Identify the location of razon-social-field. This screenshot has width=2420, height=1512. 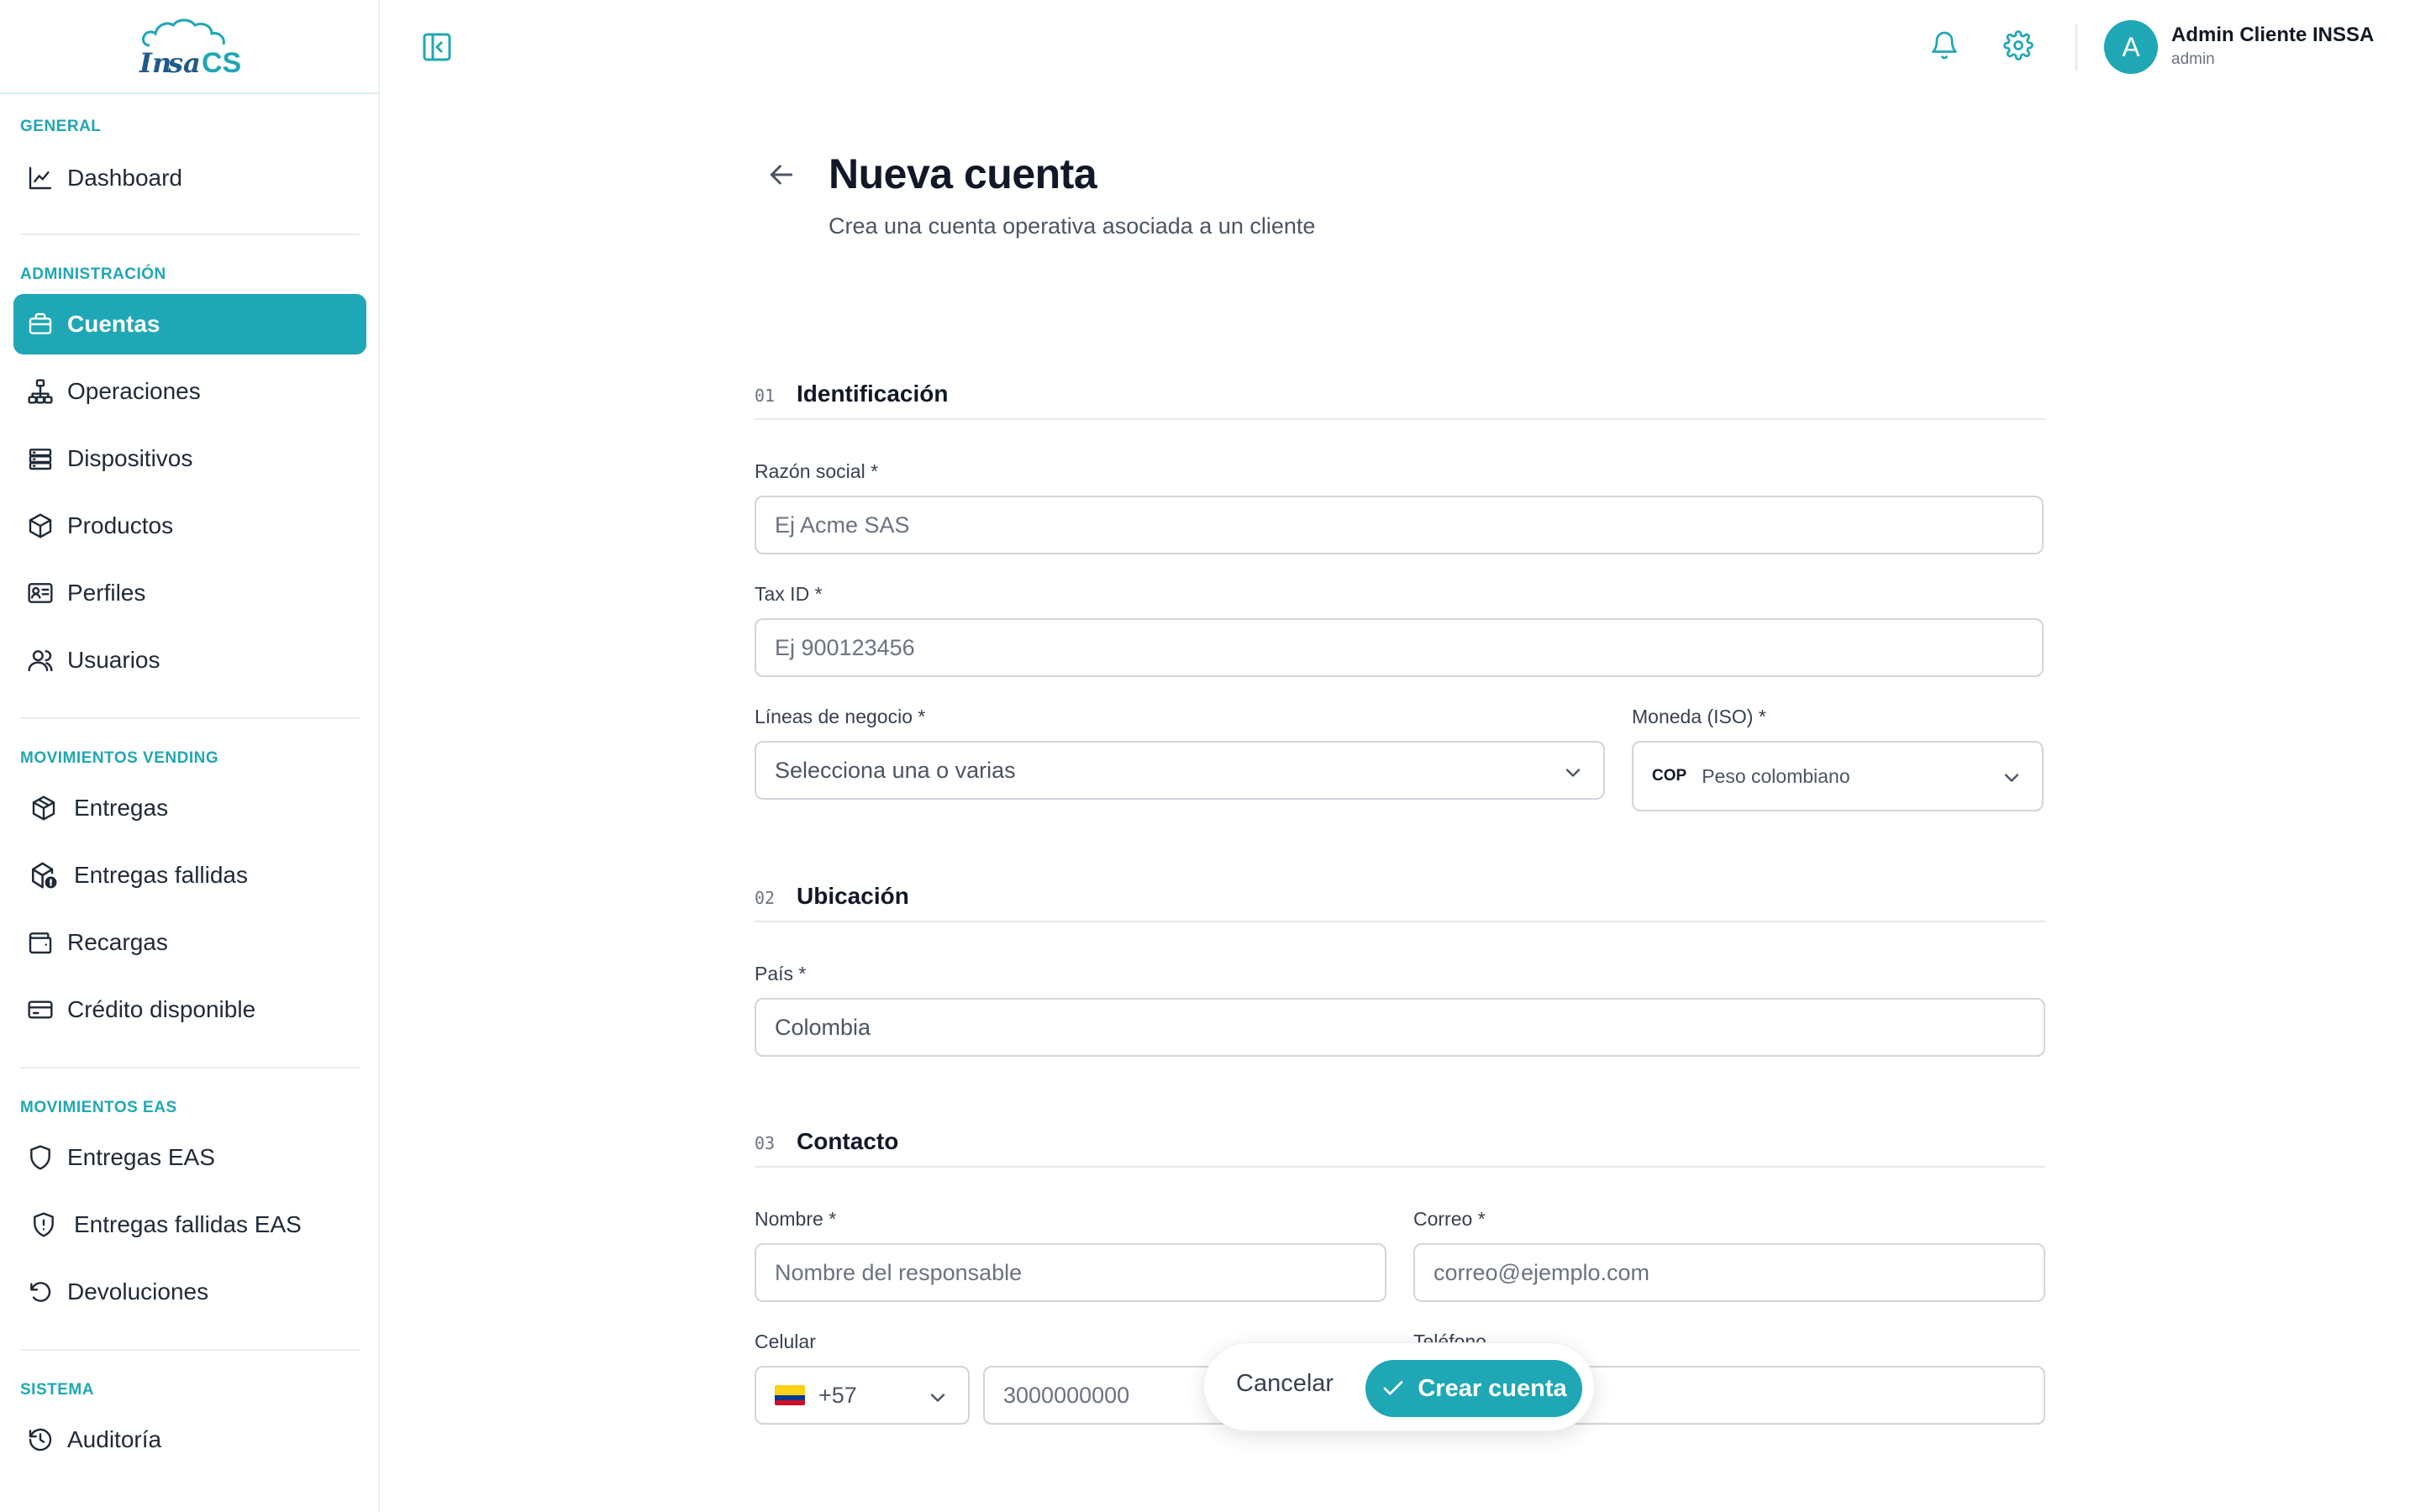
(1399, 525).